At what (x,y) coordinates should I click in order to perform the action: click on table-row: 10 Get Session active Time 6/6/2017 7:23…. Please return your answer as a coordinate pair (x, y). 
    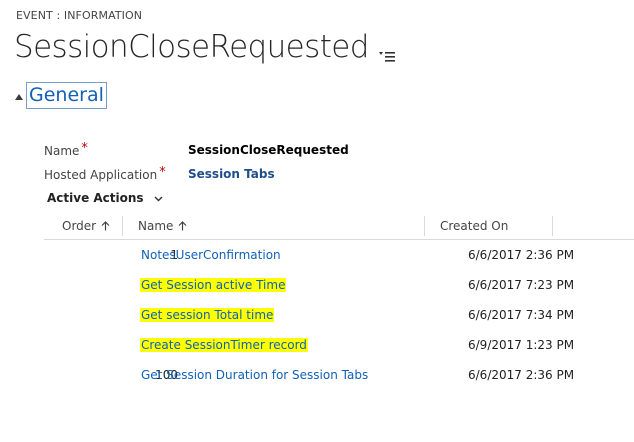
    Looking at the image, I should click on (339, 285).